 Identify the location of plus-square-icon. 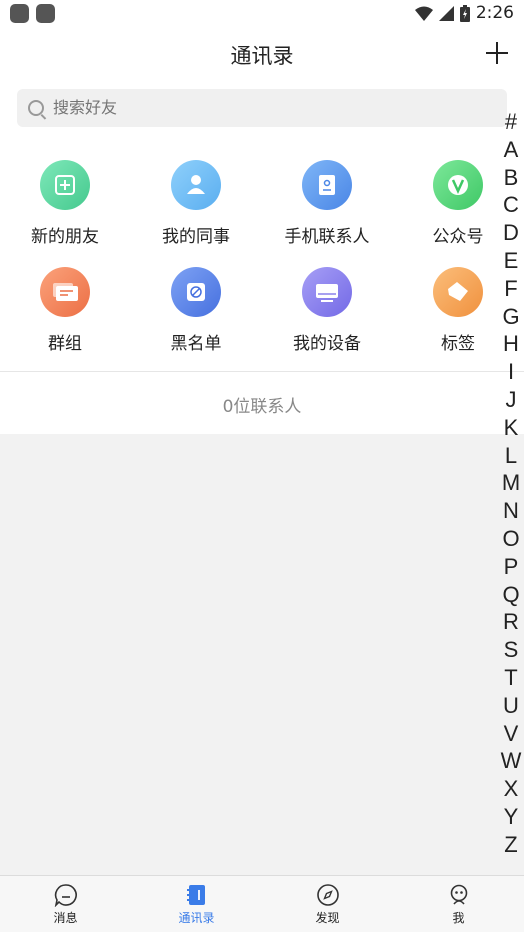
(65, 185).